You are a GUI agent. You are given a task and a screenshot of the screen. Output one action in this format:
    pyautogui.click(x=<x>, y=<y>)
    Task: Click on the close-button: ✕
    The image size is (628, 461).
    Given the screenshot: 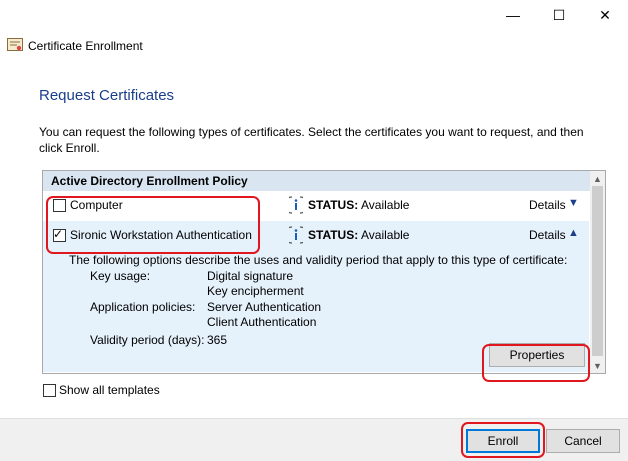 What is the action you would take?
    pyautogui.click(x=605, y=15)
    